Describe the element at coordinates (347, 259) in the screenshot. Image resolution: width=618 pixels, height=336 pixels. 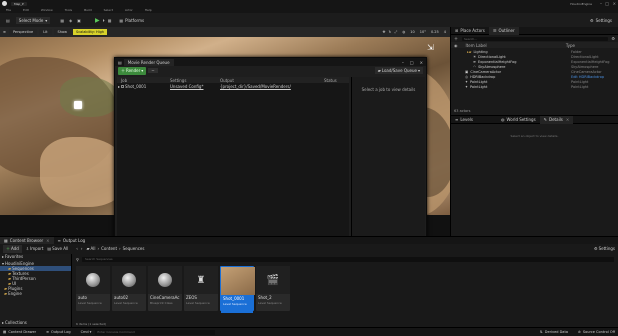
I see `asset-search-input: Search Sequences` at that location.